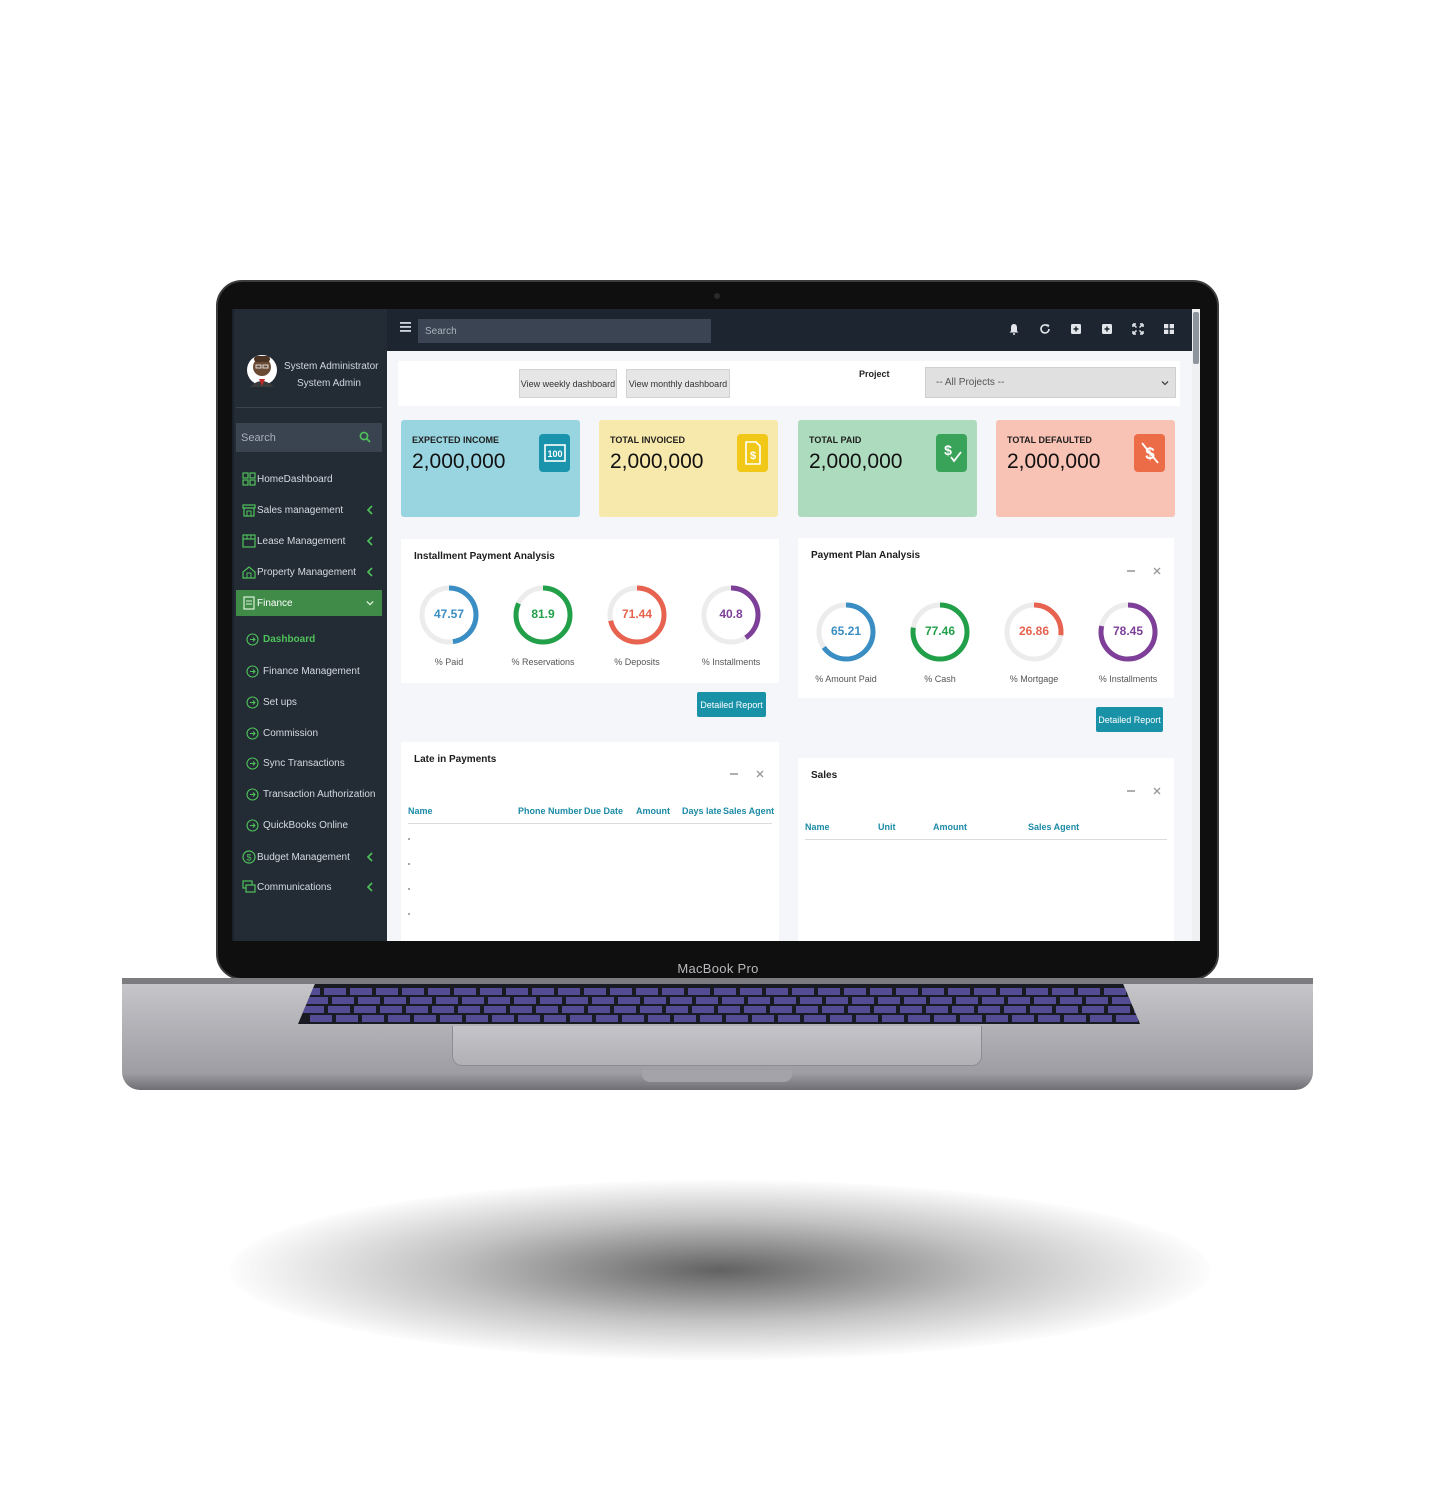 The height and width of the screenshot is (1493, 1436). What do you see at coordinates (568, 383) in the screenshot?
I see `view-weekly-button: View weekly dashboard` at bounding box center [568, 383].